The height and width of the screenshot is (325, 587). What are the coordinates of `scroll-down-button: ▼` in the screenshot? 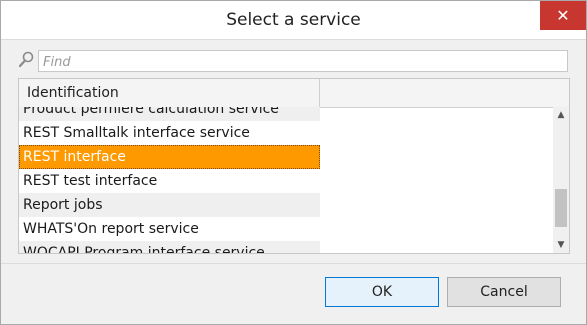 It's located at (561, 245).